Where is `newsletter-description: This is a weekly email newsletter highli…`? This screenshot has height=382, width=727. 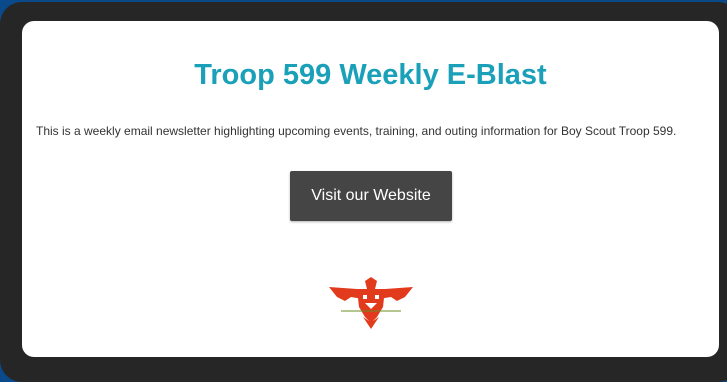 newsletter-description: This is a weekly email newsletter highli… is located at coordinates (356, 131).